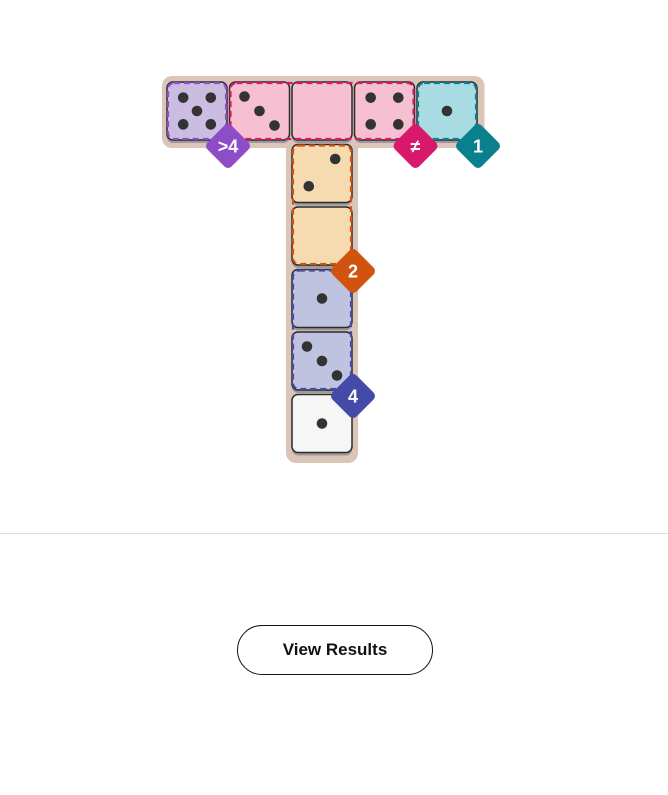  I want to click on section-divider, so click(334, 533).